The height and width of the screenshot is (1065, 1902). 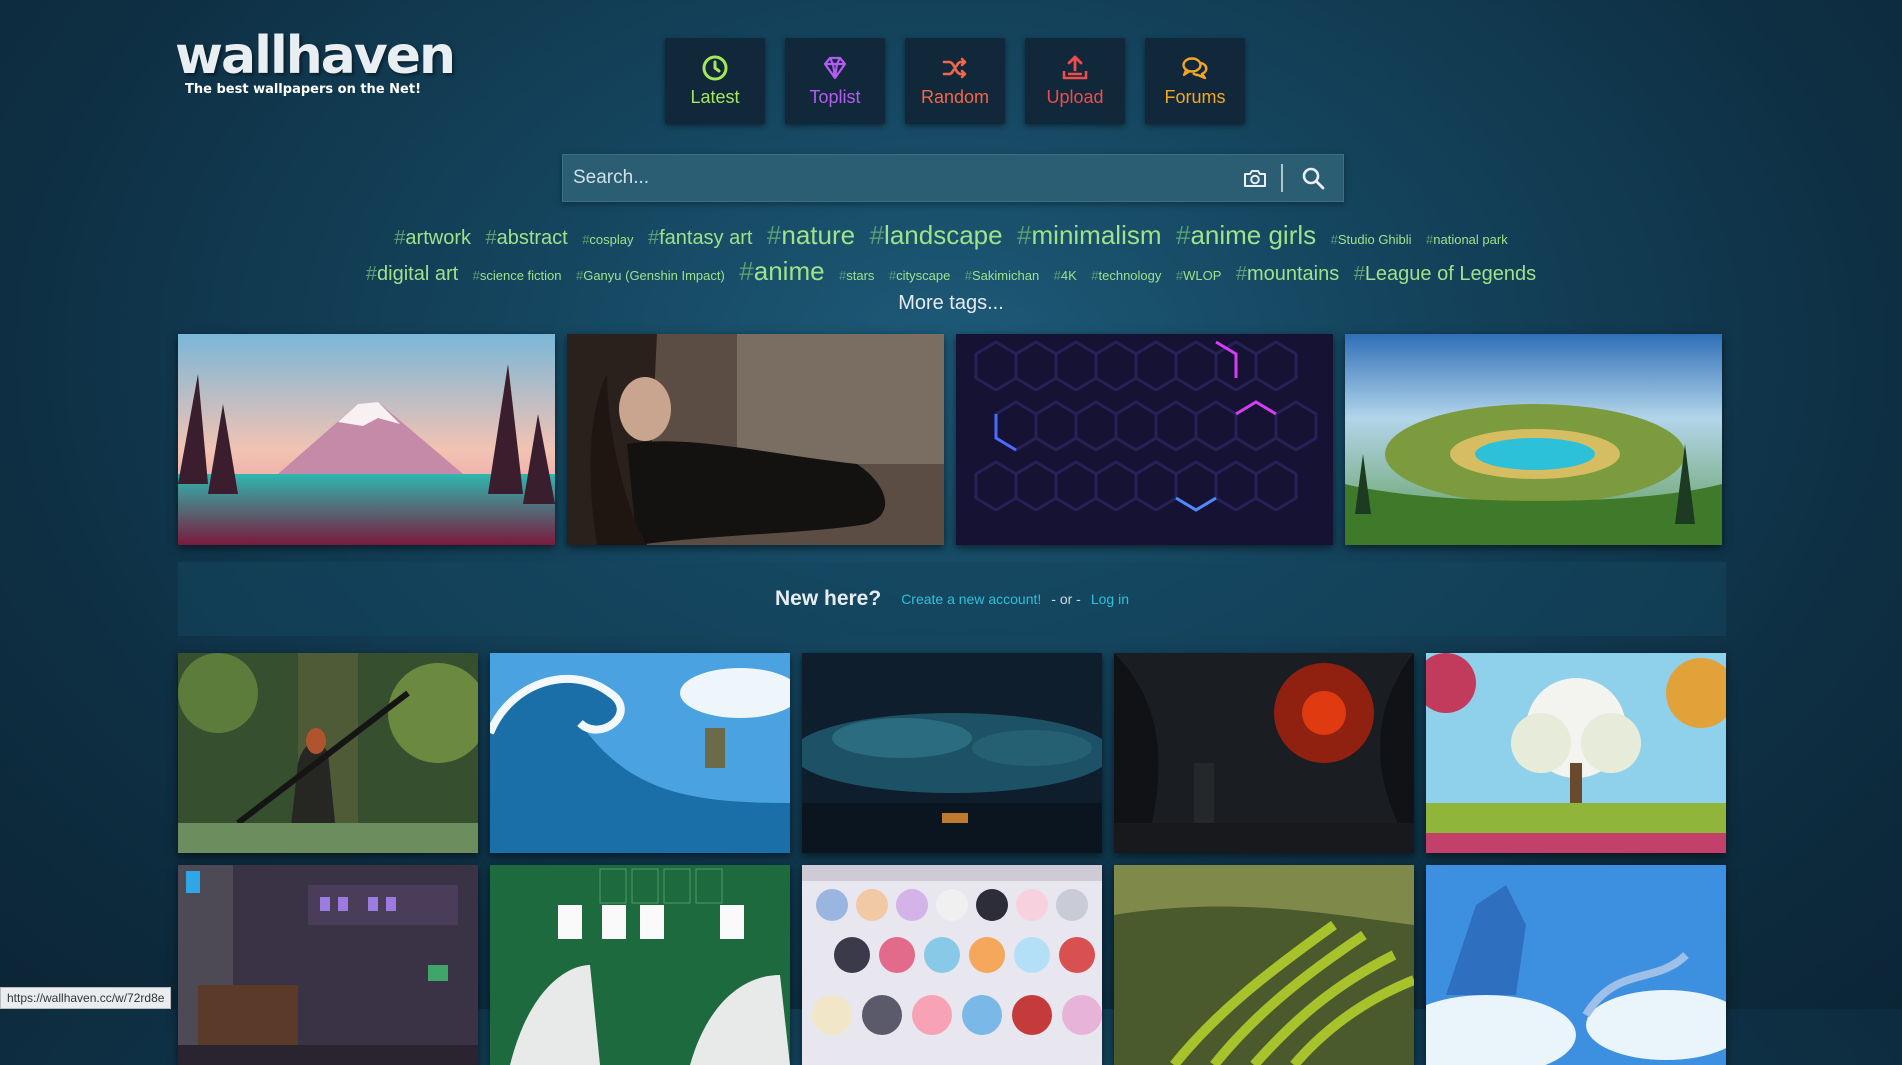 What do you see at coordinates (1195, 97) in the screenshot?
I see `nav-label: Forums` at bounding box center [1195, 97].